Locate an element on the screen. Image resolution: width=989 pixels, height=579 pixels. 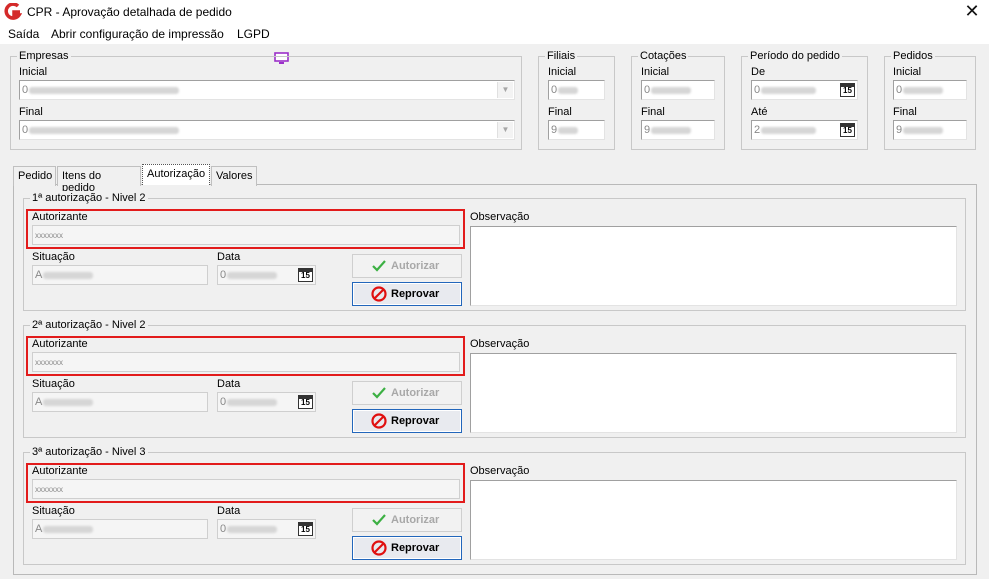
filial-inicial-label: Inicial is located at coordinates (562, 72).